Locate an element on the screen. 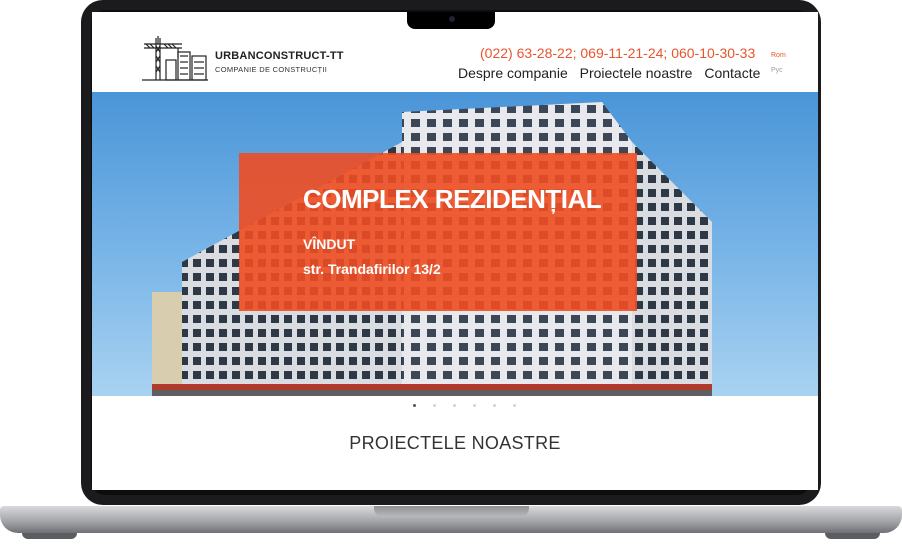  lang-russian: Рус is located at coordinates (777, 70).